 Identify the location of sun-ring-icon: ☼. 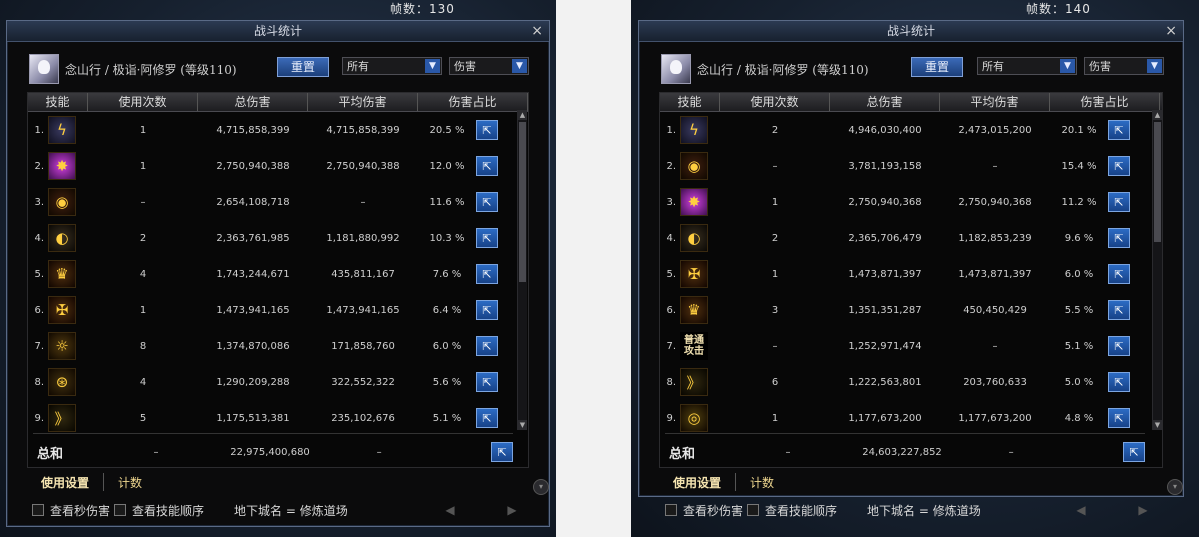
(62, 346).